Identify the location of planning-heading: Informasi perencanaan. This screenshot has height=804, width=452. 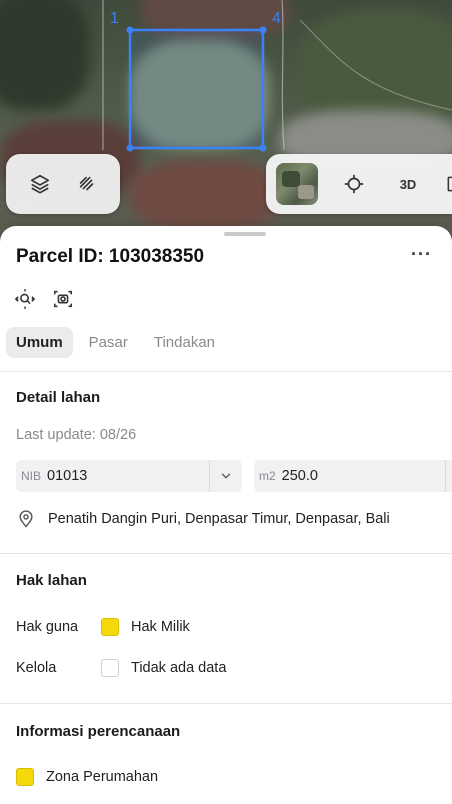
(98, 731).